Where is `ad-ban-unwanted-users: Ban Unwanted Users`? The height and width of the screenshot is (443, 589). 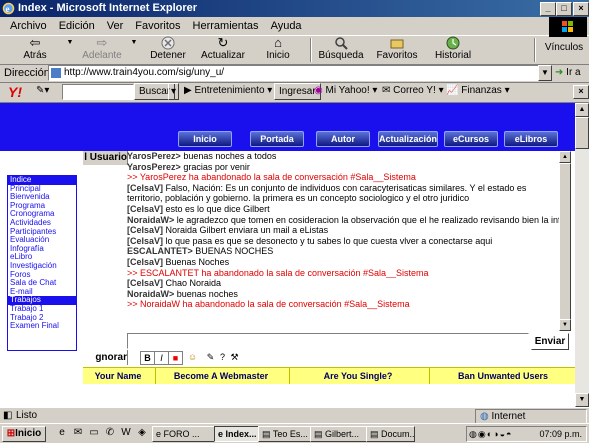
ad-ban-unwanted-users: Ban Unwanted Users is located at coordinates (503, 376).